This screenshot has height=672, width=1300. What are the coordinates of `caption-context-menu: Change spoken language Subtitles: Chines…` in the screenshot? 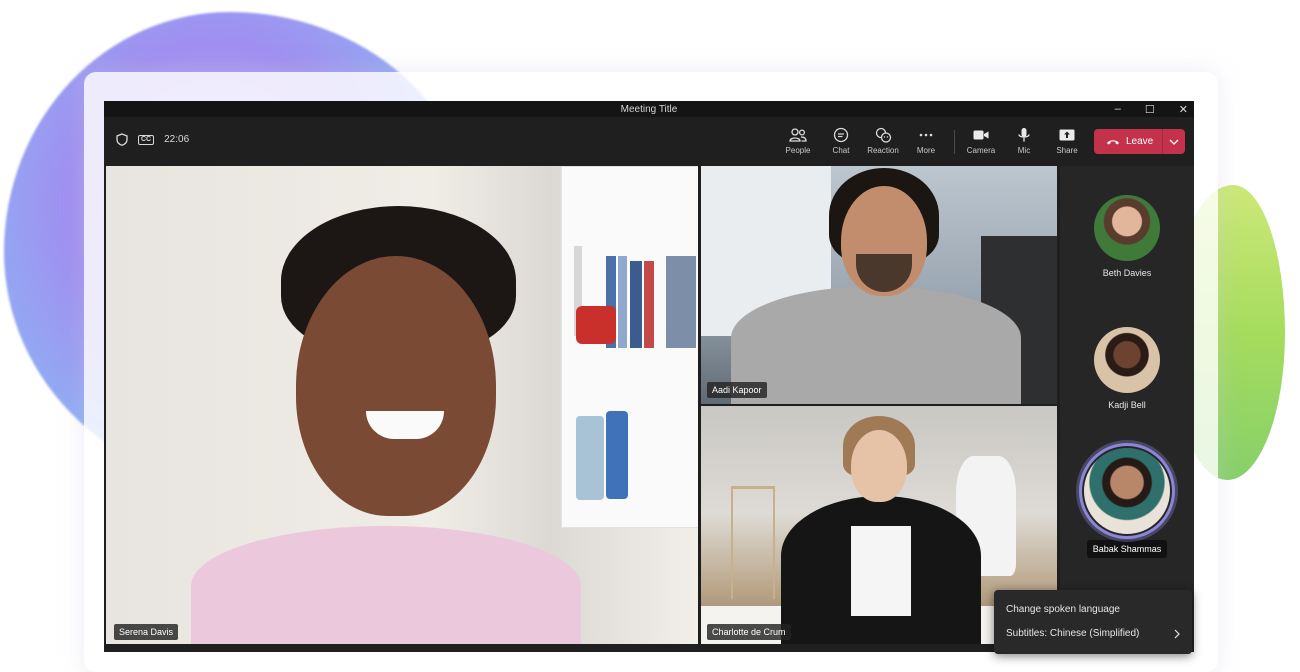 It's located at (1093, 622).